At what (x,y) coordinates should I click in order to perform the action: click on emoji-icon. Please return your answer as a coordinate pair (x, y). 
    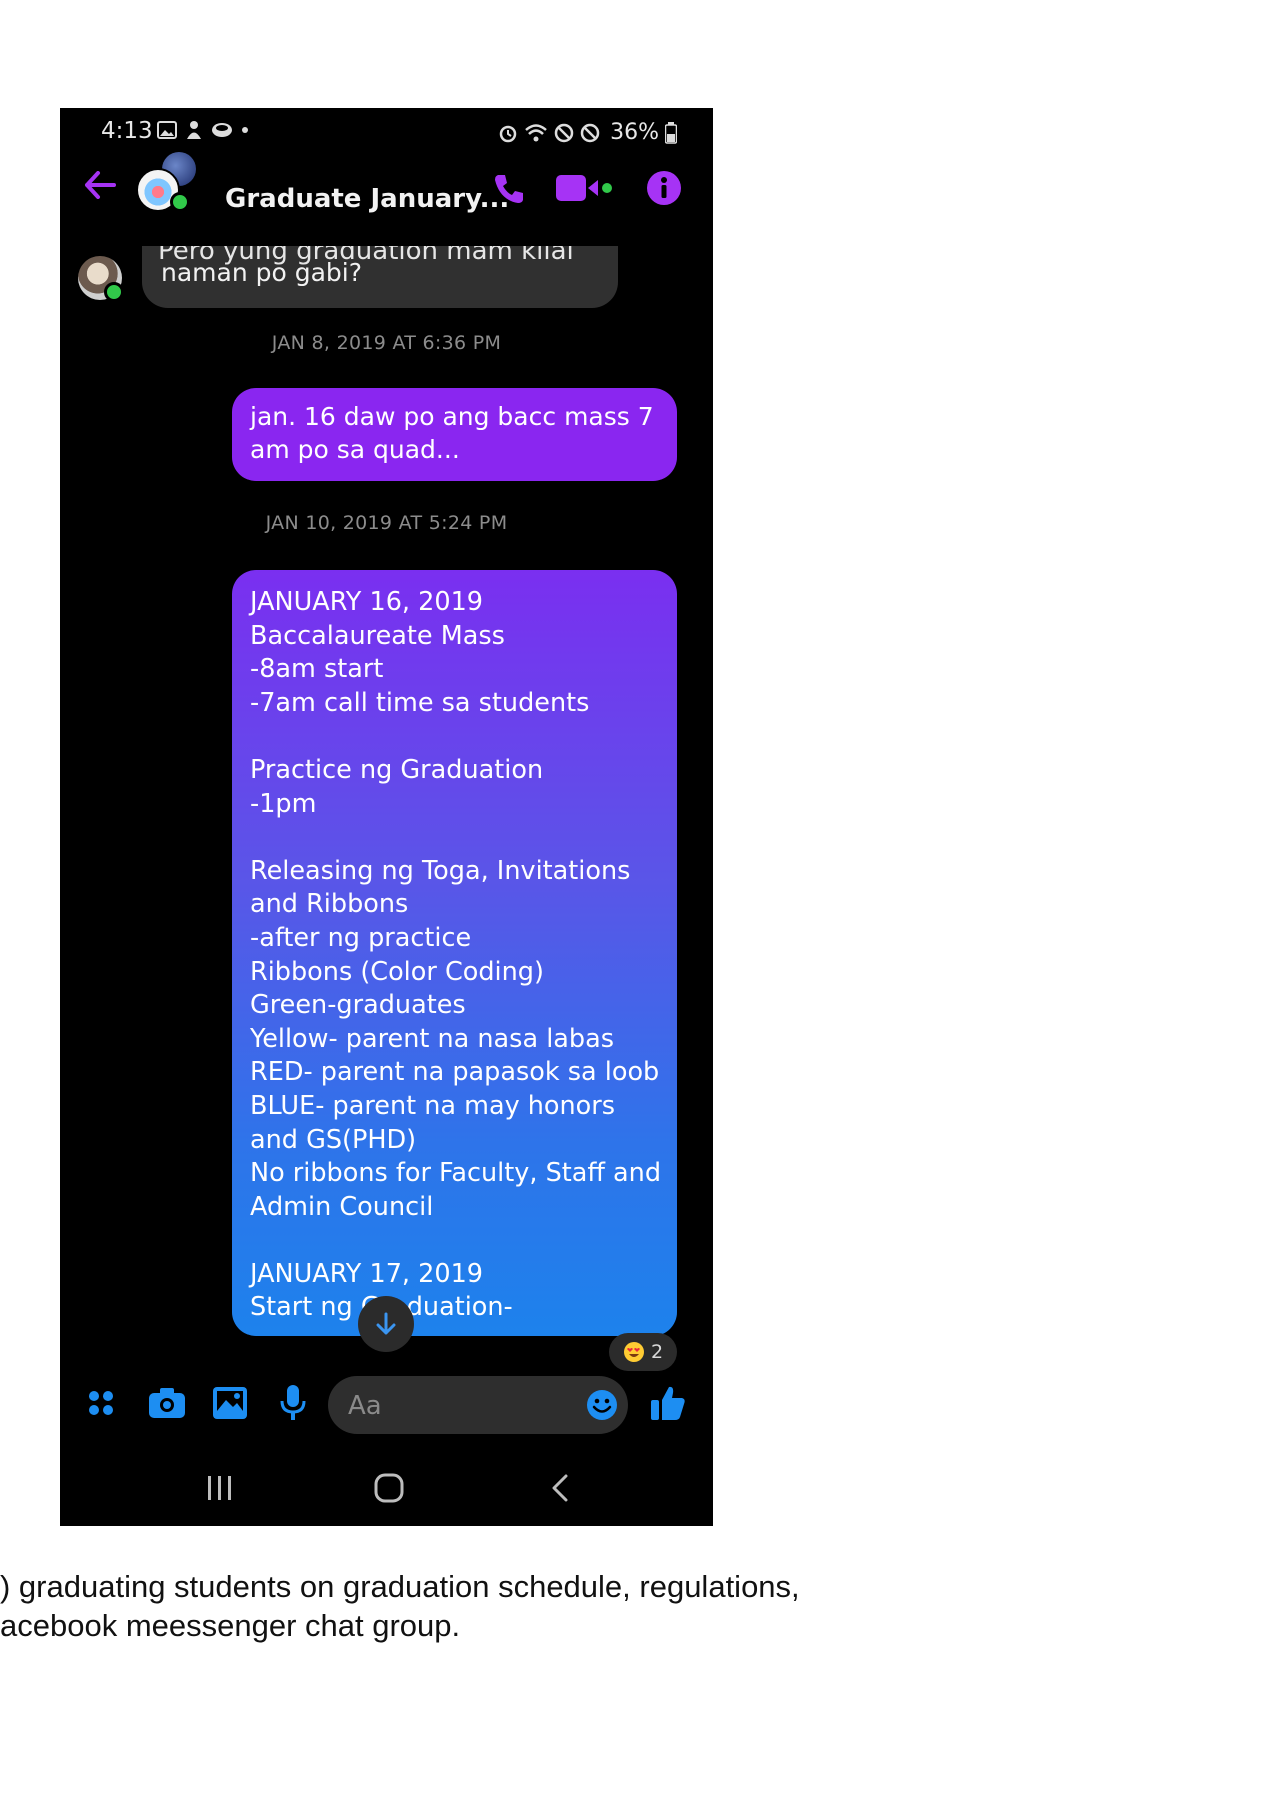
    Looking at the image, I should click on (602, 1405).